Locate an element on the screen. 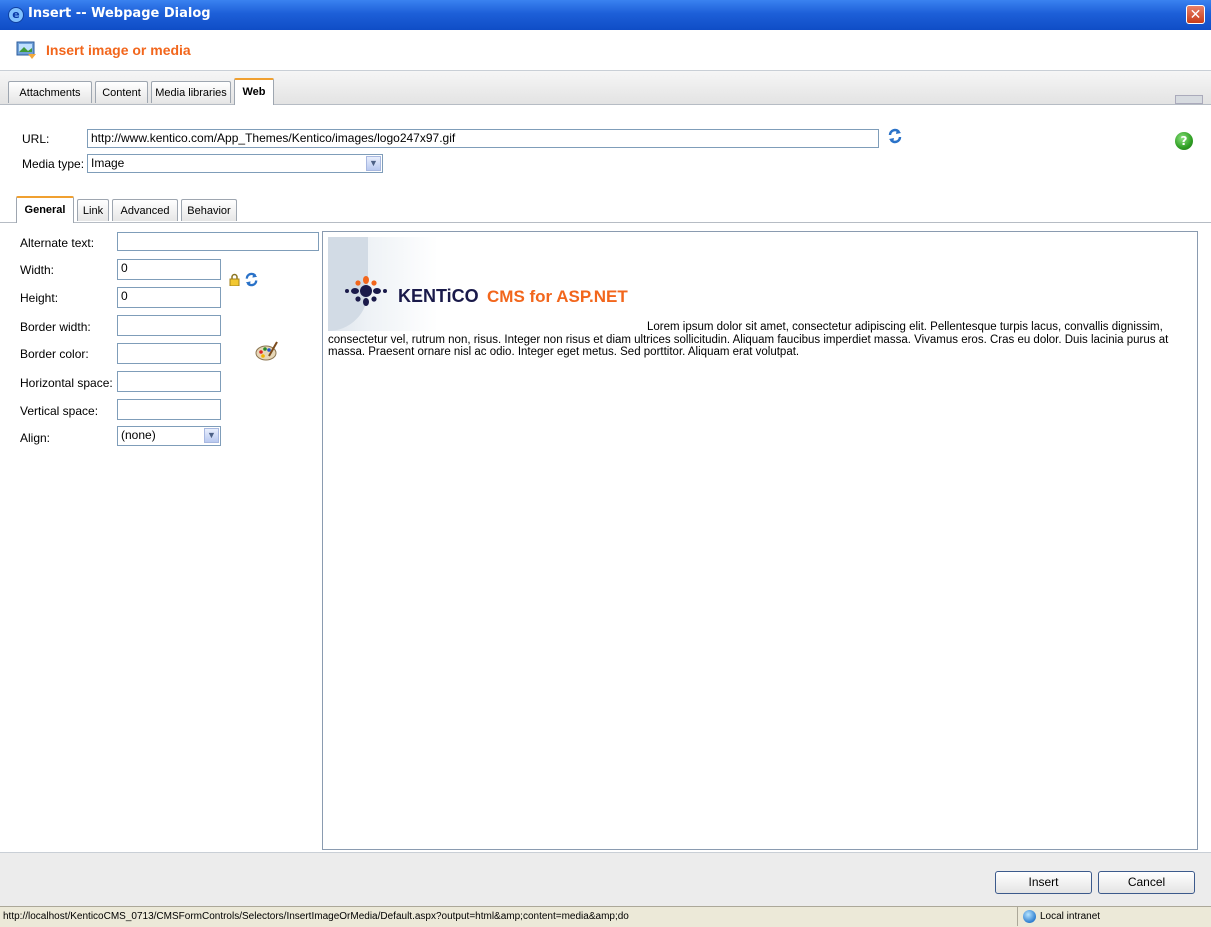  cancel-button: Cancel is located at coordinates (1146, 882).